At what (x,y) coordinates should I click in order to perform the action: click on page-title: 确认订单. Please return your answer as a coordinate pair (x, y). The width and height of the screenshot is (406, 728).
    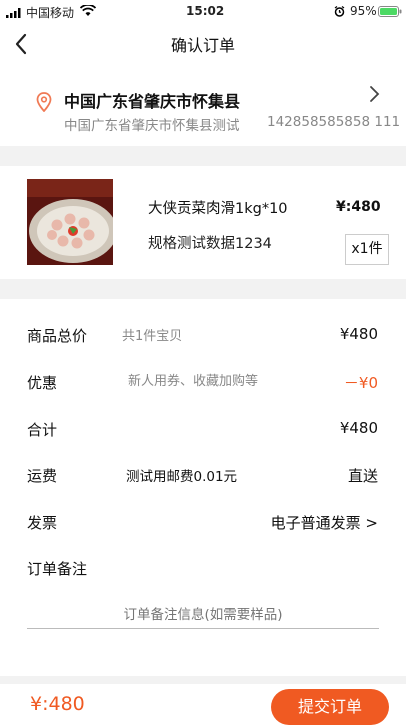
    Looking at the image, I should click on (202, 45).